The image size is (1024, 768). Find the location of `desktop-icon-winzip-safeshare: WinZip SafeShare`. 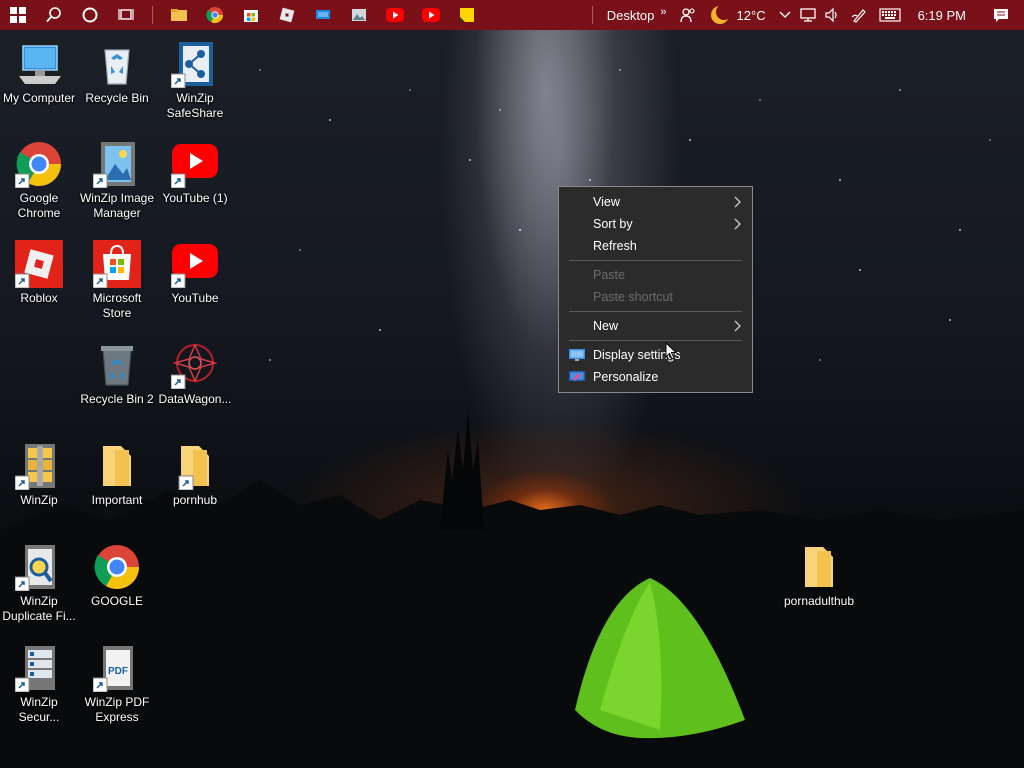

desktop-icon-winzip-safeshare: WinZip SafeShare is located at coordinates (195, 80).